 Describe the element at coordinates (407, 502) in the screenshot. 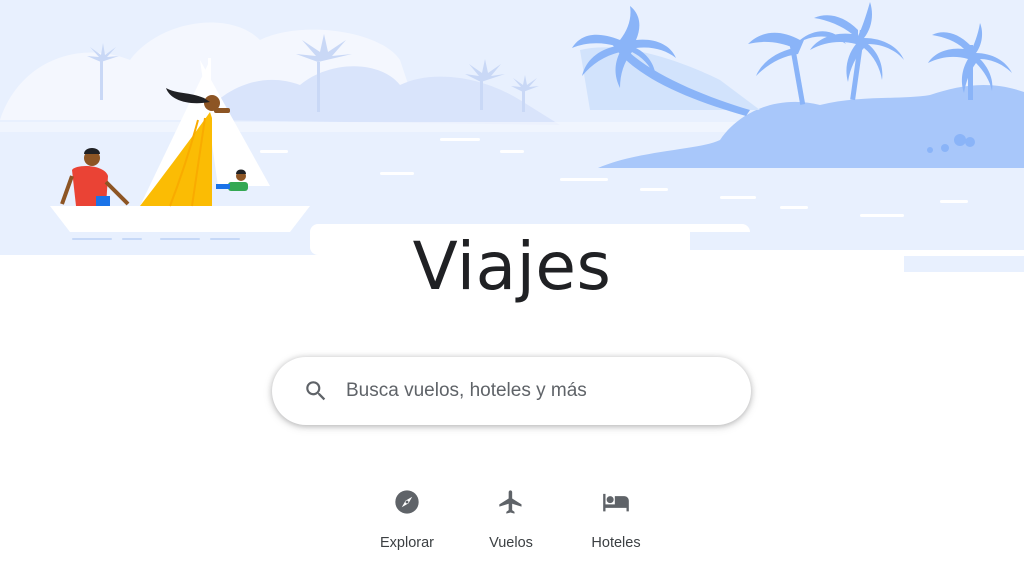

I see `compass-icon` at that location.